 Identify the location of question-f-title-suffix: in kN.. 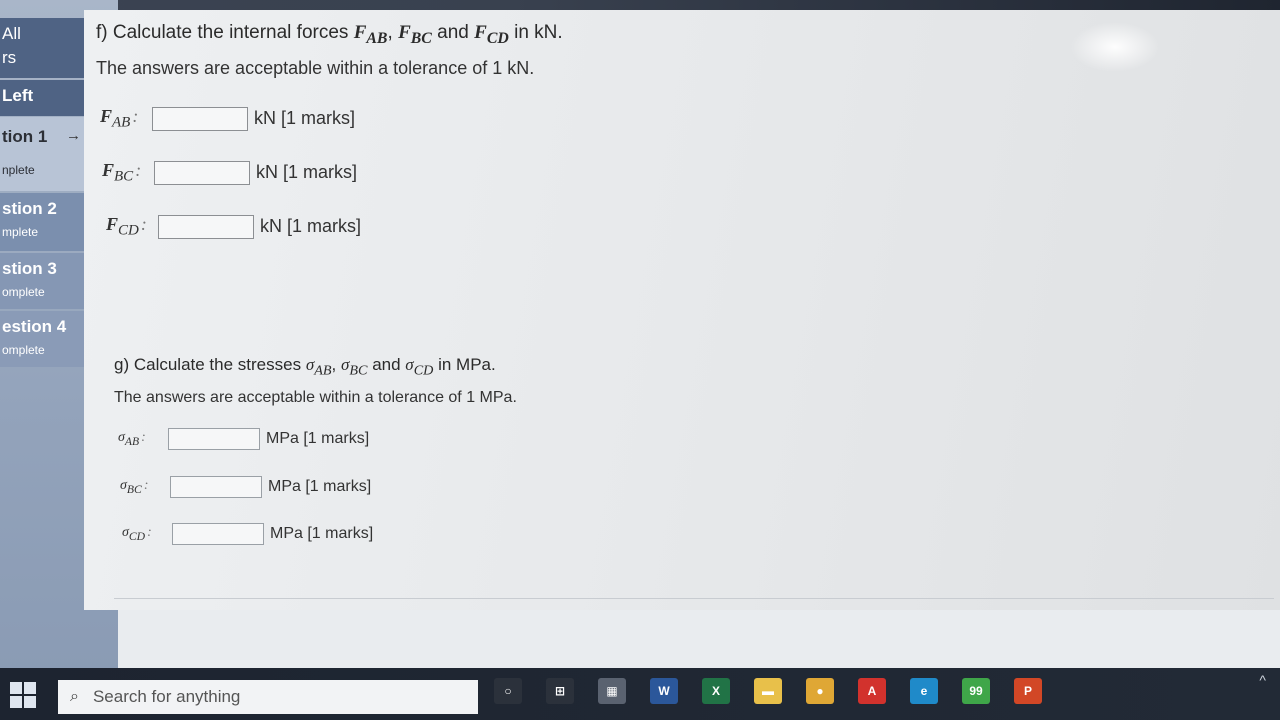
(538, 32).